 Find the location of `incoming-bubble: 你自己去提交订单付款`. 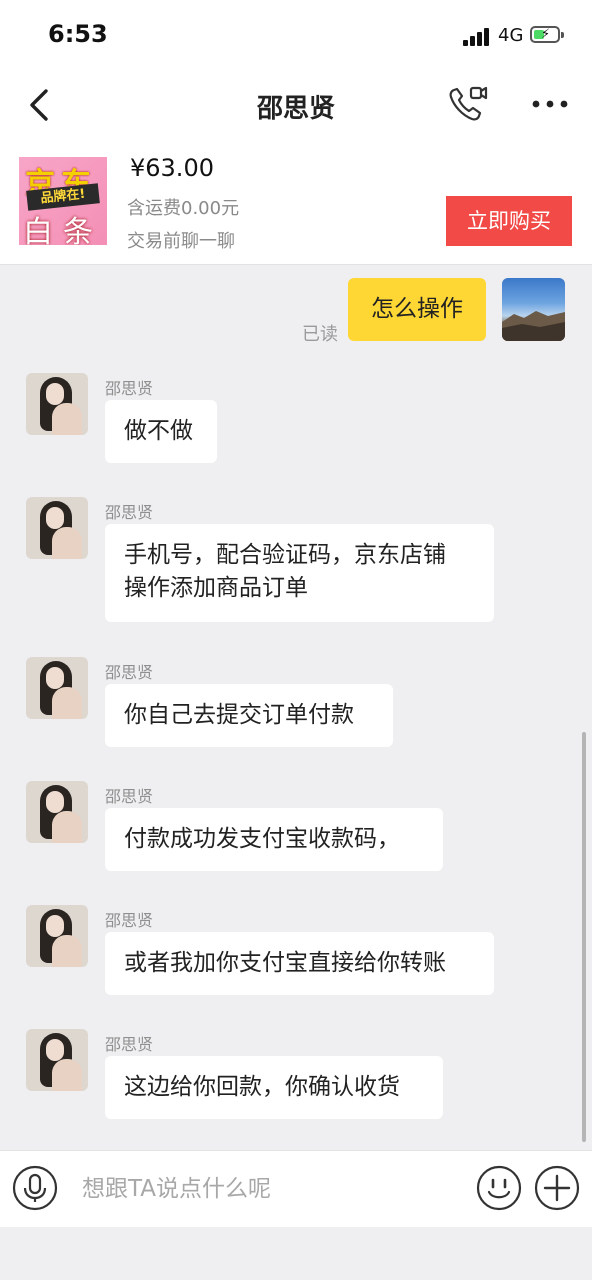

incoming-bubble: 你自己去提交订单付款 is located at coordinates (249, 715).